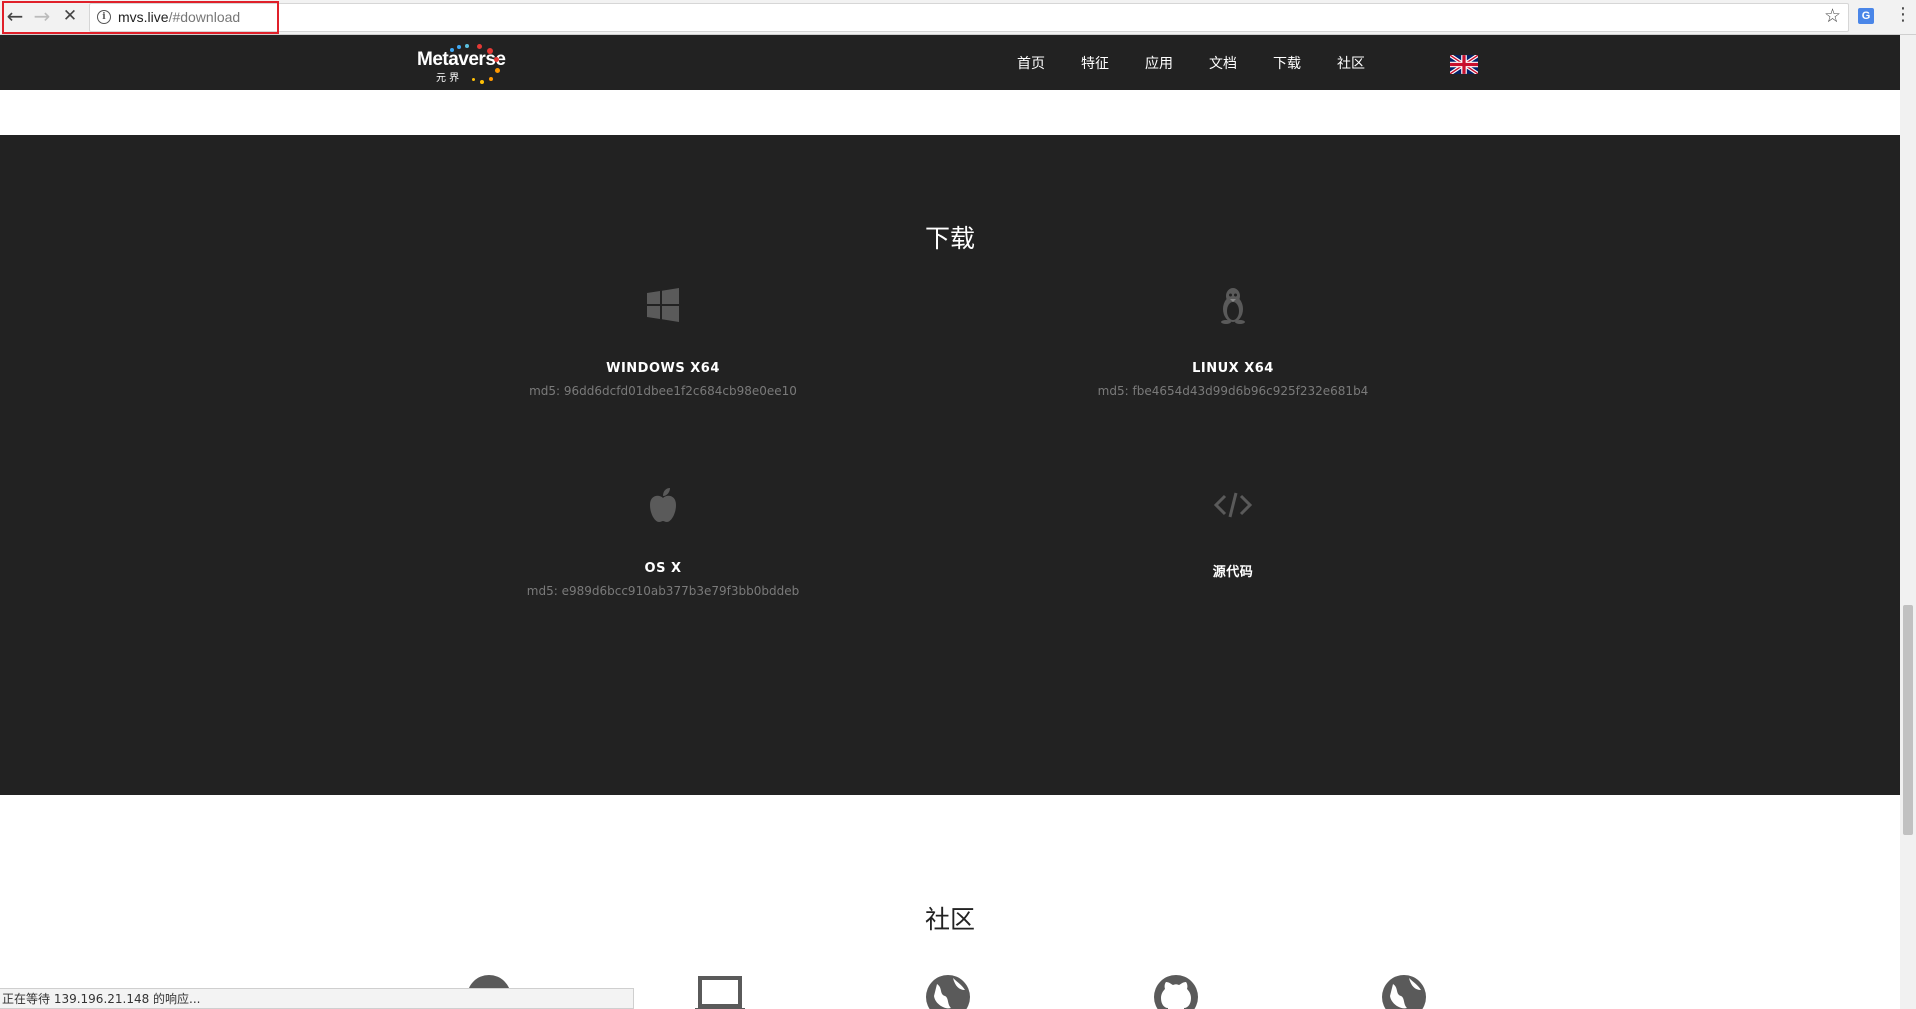 The height and width of the screenshot is (1009, 1916). What do you see at coordinates (1908, 522) in the screenshot?
I see `page-scrollbar` at bounding box center [1908, 522].